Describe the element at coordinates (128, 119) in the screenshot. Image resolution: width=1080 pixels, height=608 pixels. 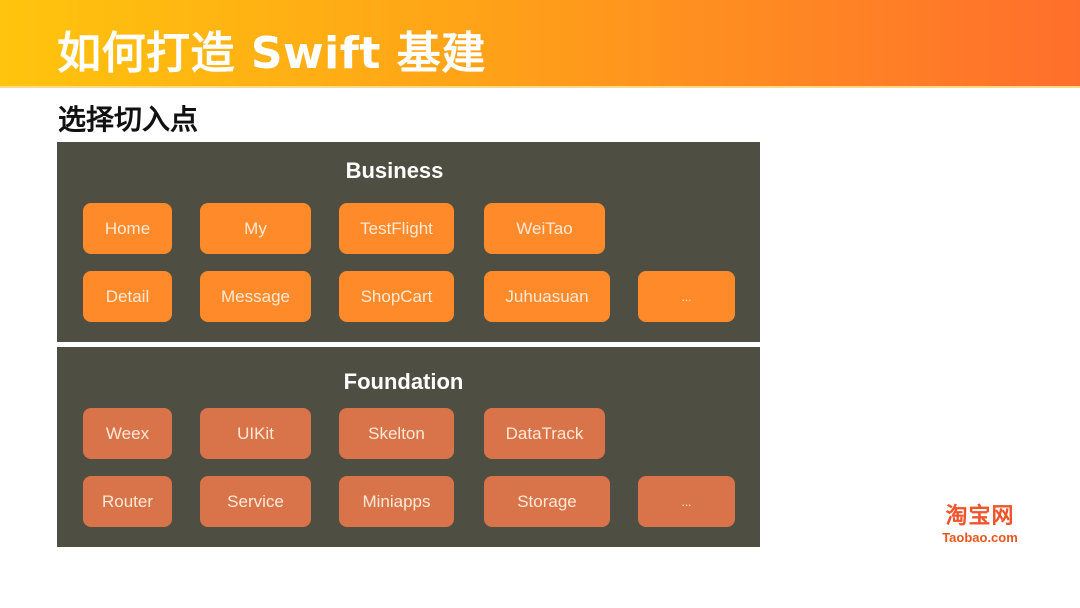
I see `slide-subtitle: 选择切入点` at that location.